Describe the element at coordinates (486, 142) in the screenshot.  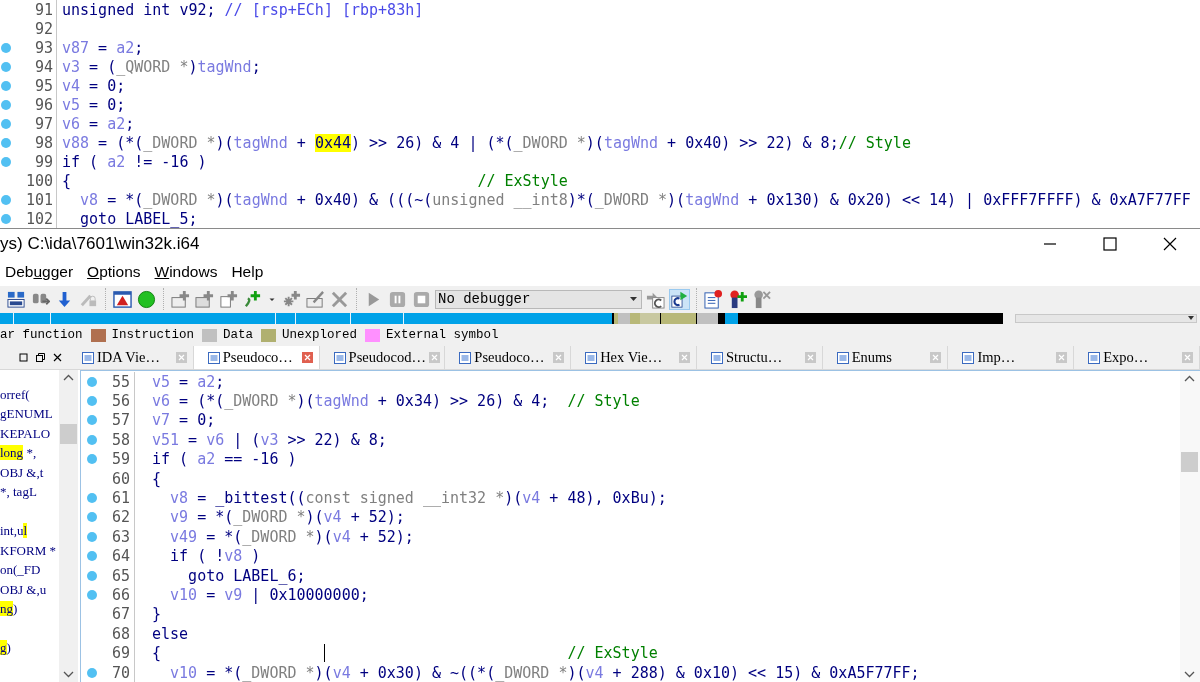
I see `code-line: v88 = (*(_DWORD *)(tagWnd + 0x44) >> 26) & 4 | (*(_DWORD *)(tagWnd + 0x40) >> 22) & 8;// Style` at that location.